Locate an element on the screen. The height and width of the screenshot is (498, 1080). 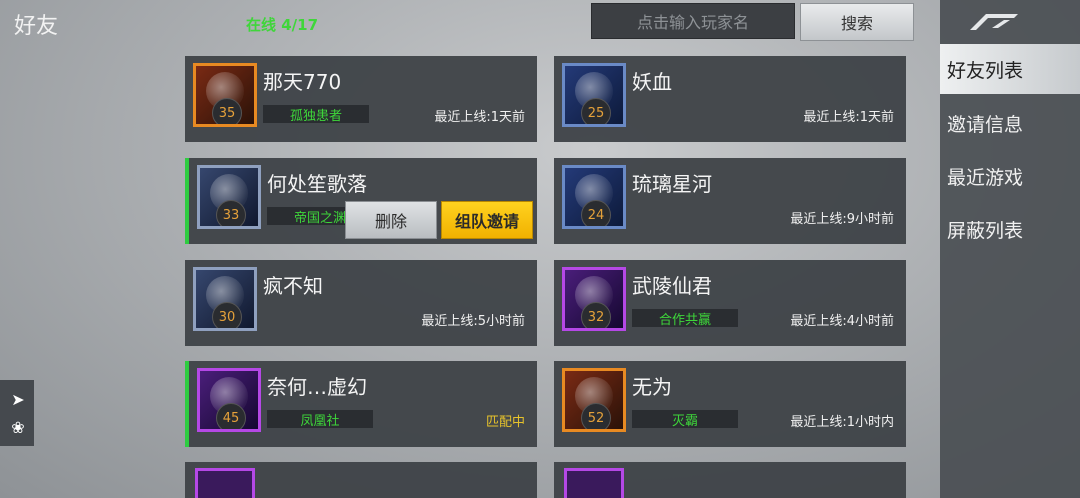
last-online: 最近上线:1小时内 is located at coordinates (842, 422).